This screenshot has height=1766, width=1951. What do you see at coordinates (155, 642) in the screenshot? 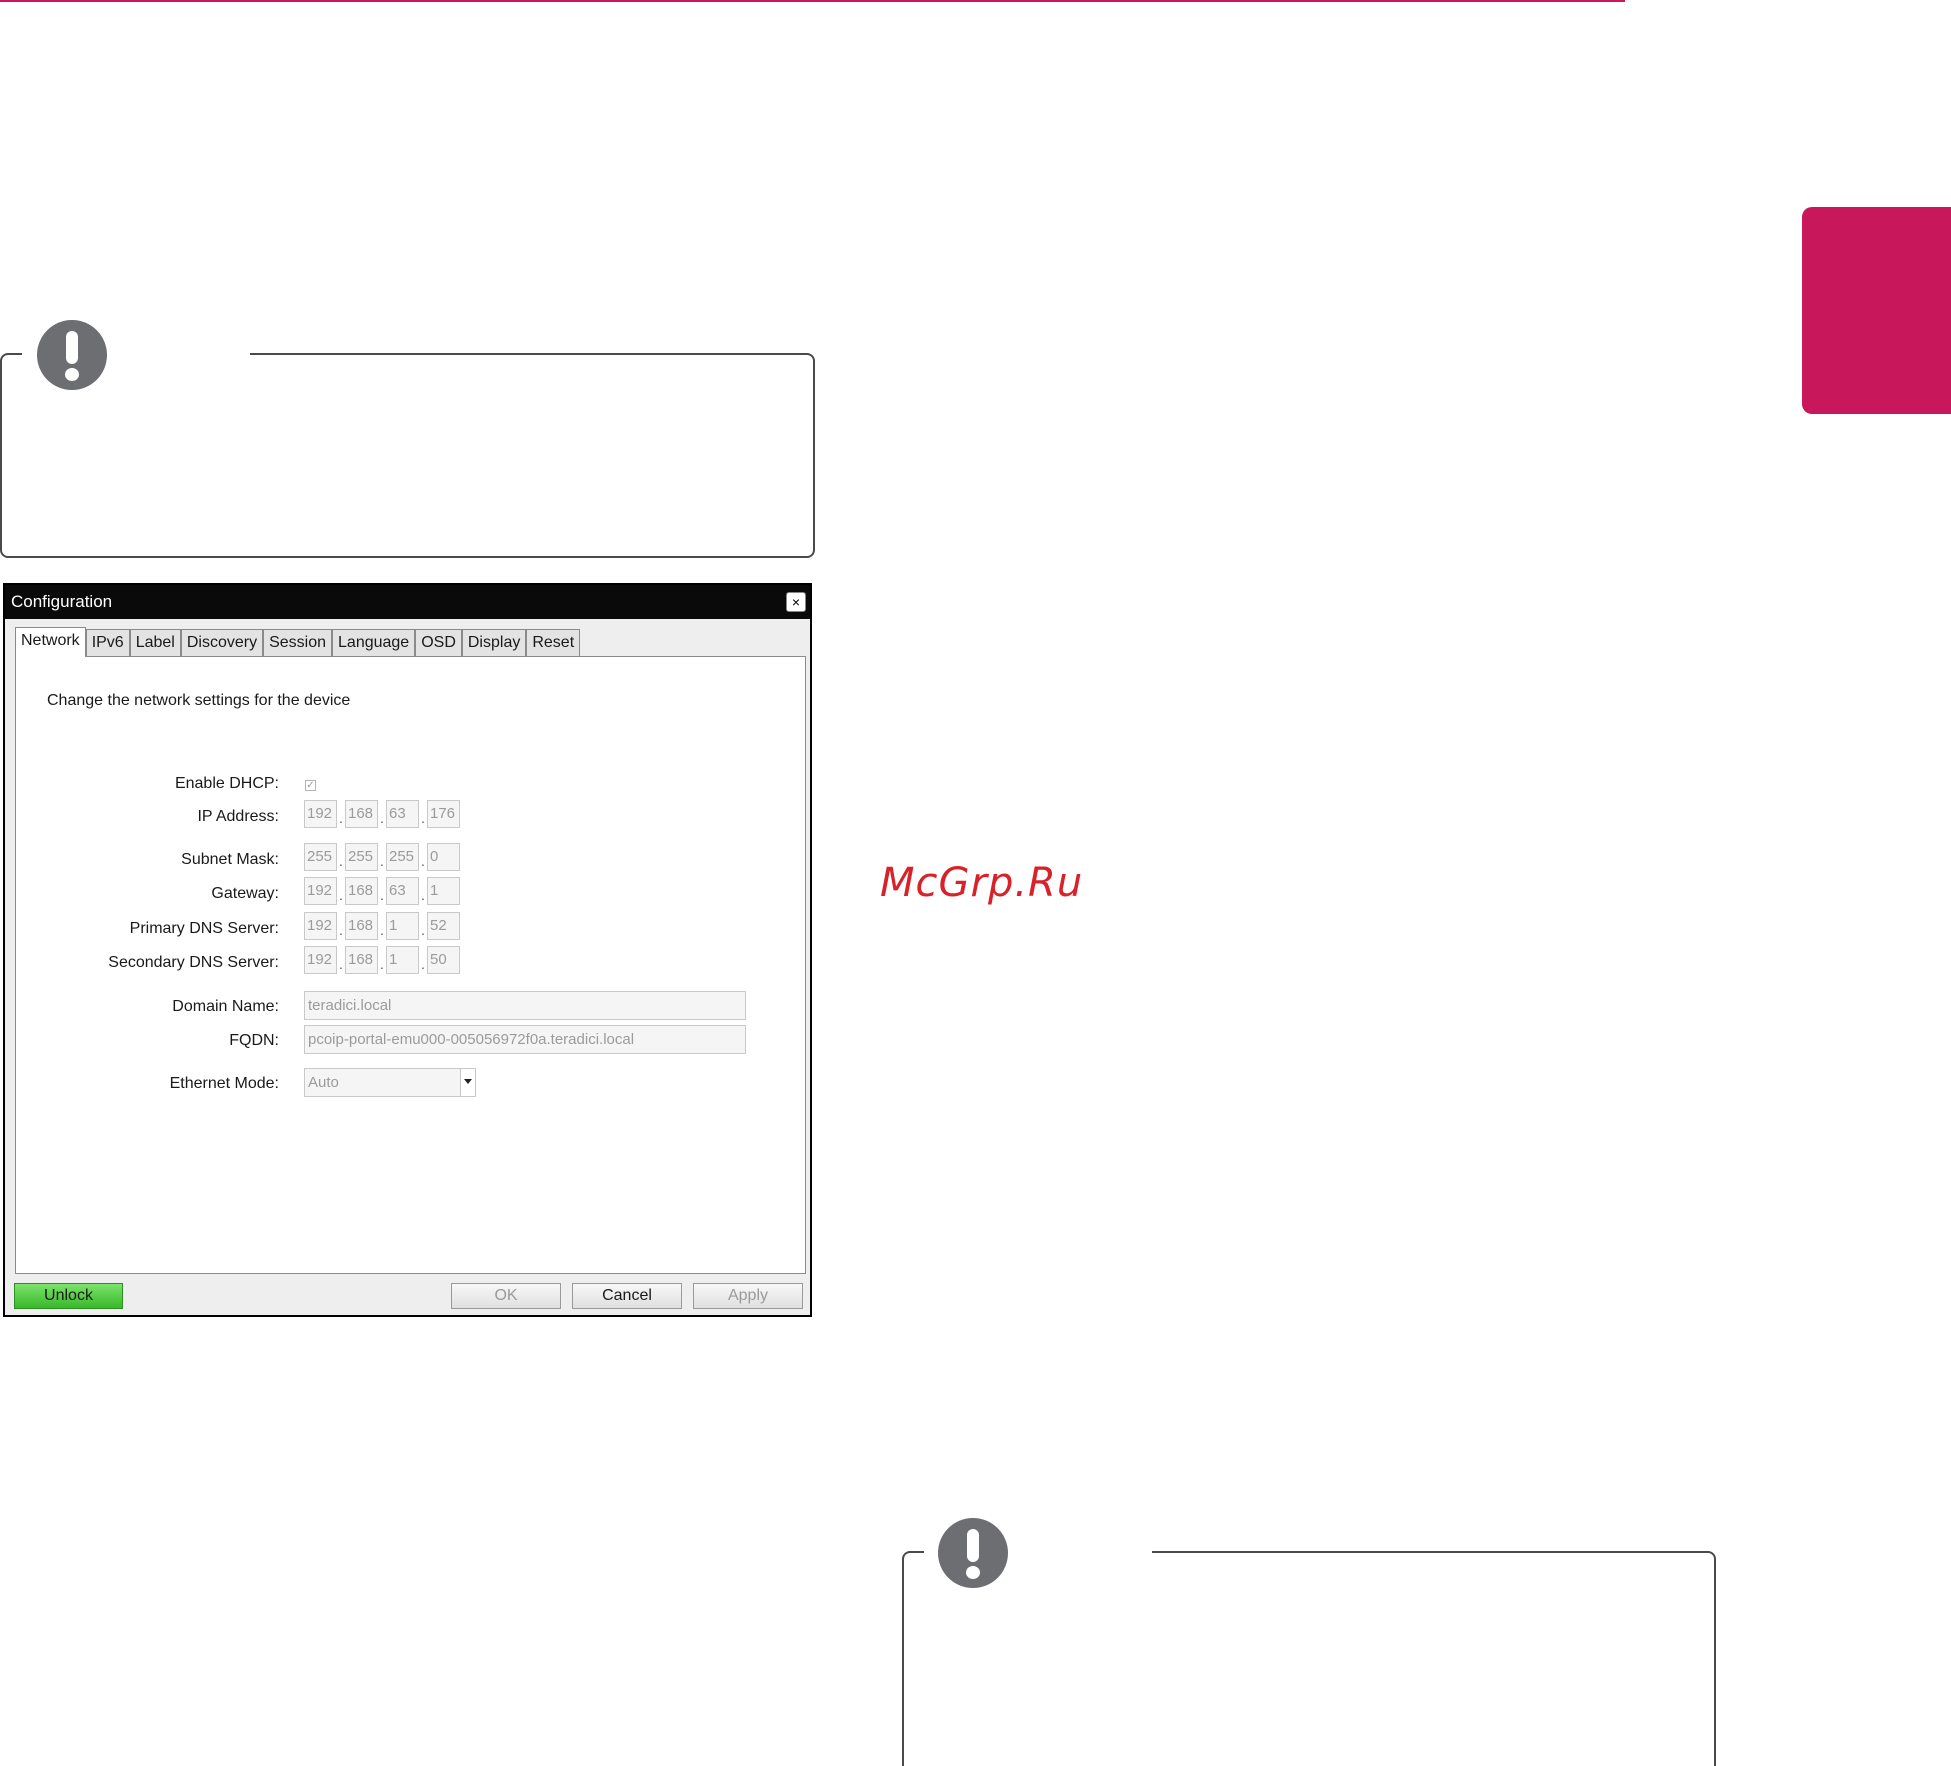
I see `tab-label: Label` at bounding box center [155, 642].